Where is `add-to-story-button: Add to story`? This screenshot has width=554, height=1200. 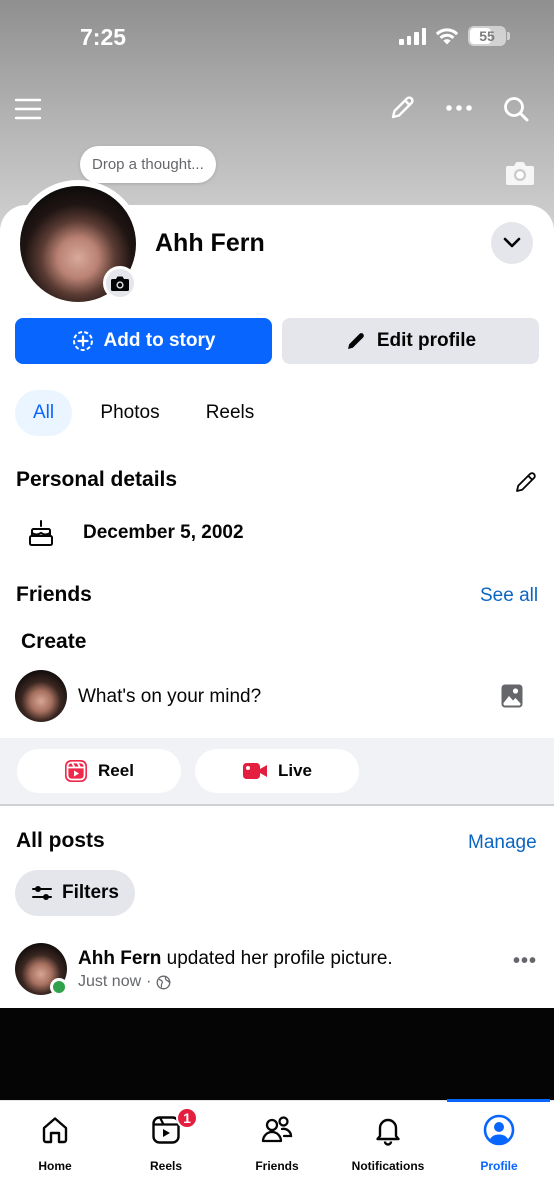 add-to-story-button: Add to story is located at coordinates (143, 341).